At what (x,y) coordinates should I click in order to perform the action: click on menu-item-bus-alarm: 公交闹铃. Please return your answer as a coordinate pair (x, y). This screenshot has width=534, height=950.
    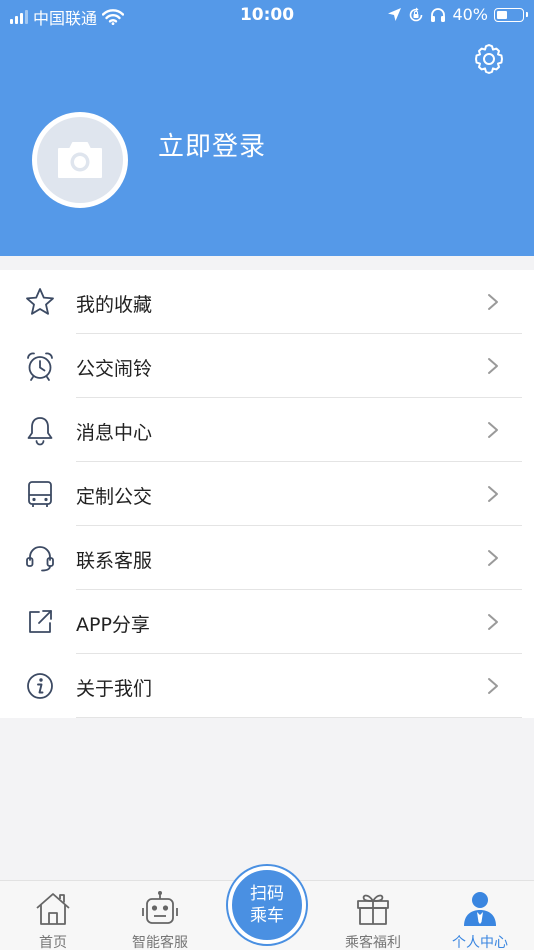
    Looking at the image, I should click on (267, 366).